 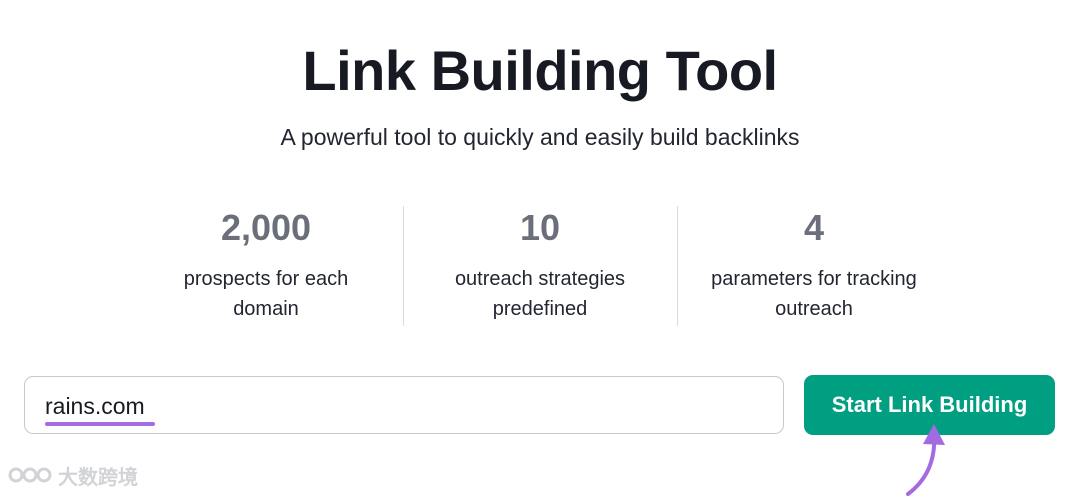 I want to click on stat-label: outreach strategies predefined, so click(x=540, y=294).